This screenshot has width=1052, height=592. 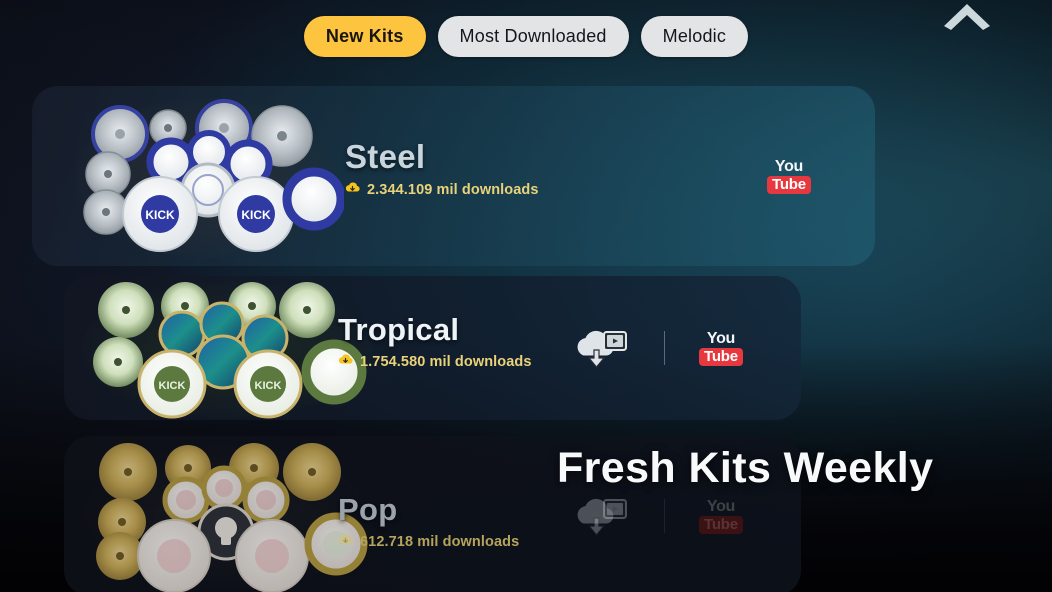 I want to click on category-tabs: New Kits Most Downloaded Melodic, so click(x=526, y=36).